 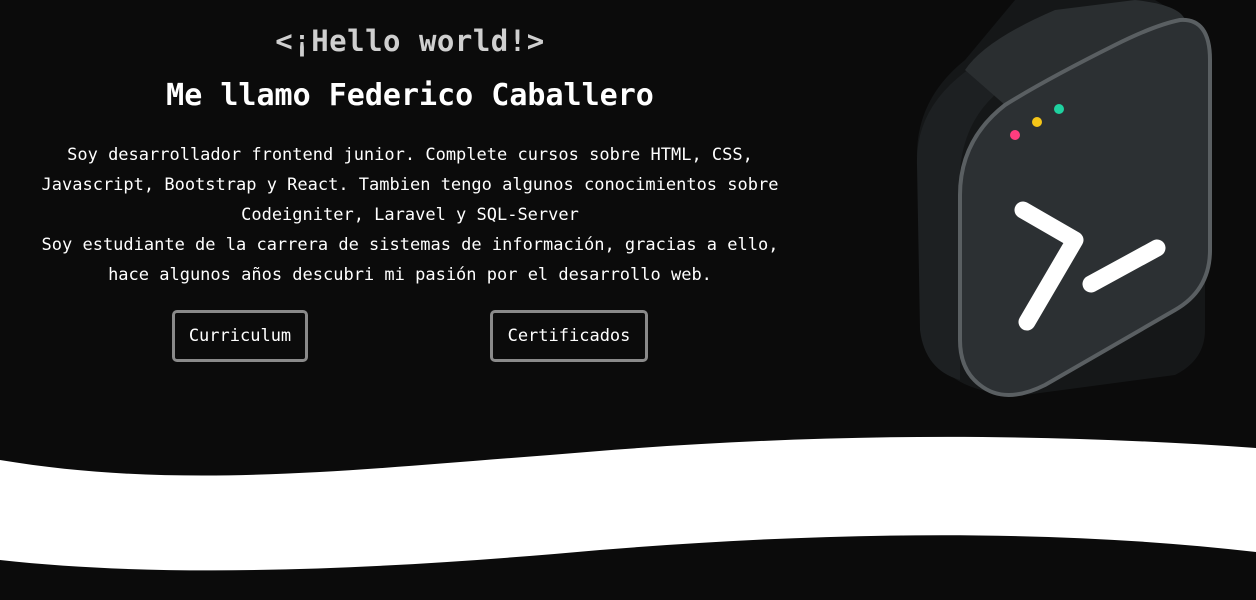 I want to click on intro-line: Codeigniter, Laravel y SQL-Server, so click(x=410, y=215).